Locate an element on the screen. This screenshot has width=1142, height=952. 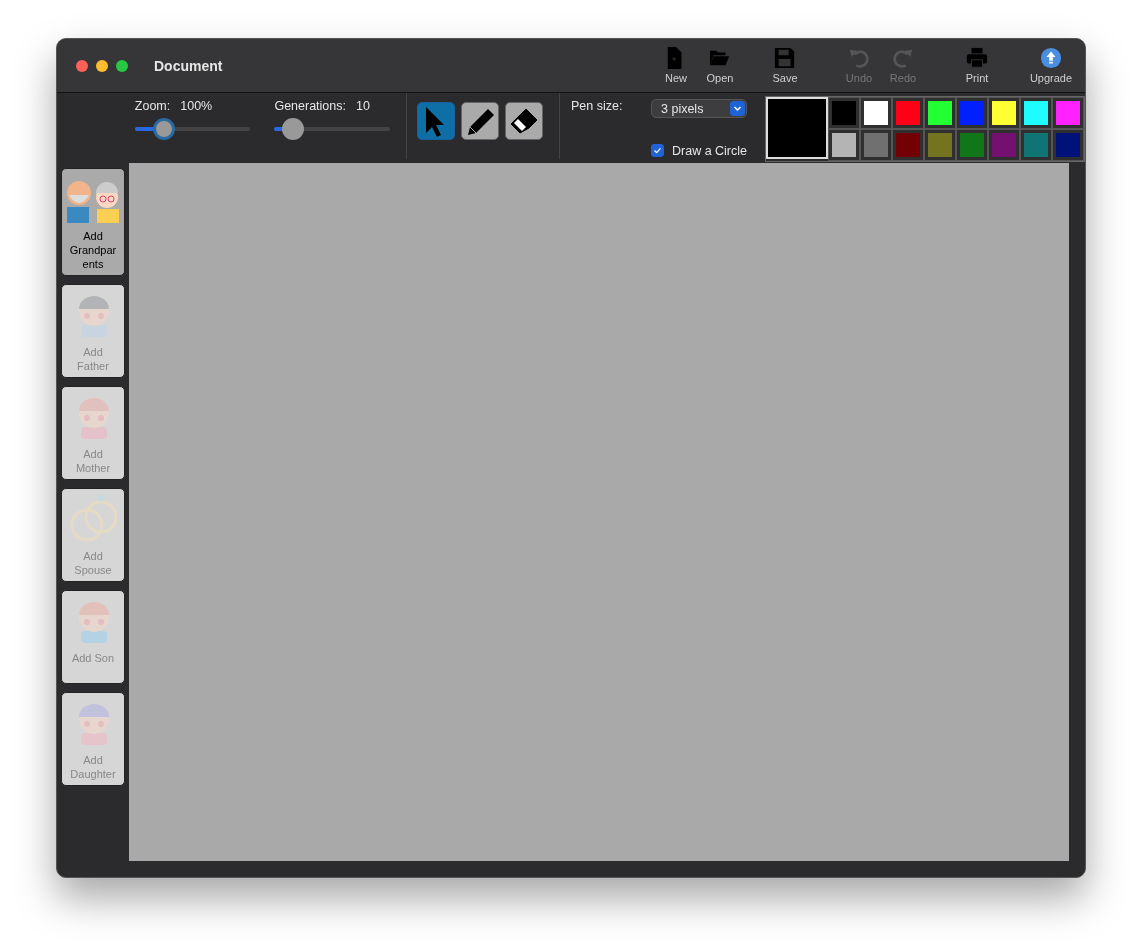
slider-value: 100% is located at coordinates (196, 106).